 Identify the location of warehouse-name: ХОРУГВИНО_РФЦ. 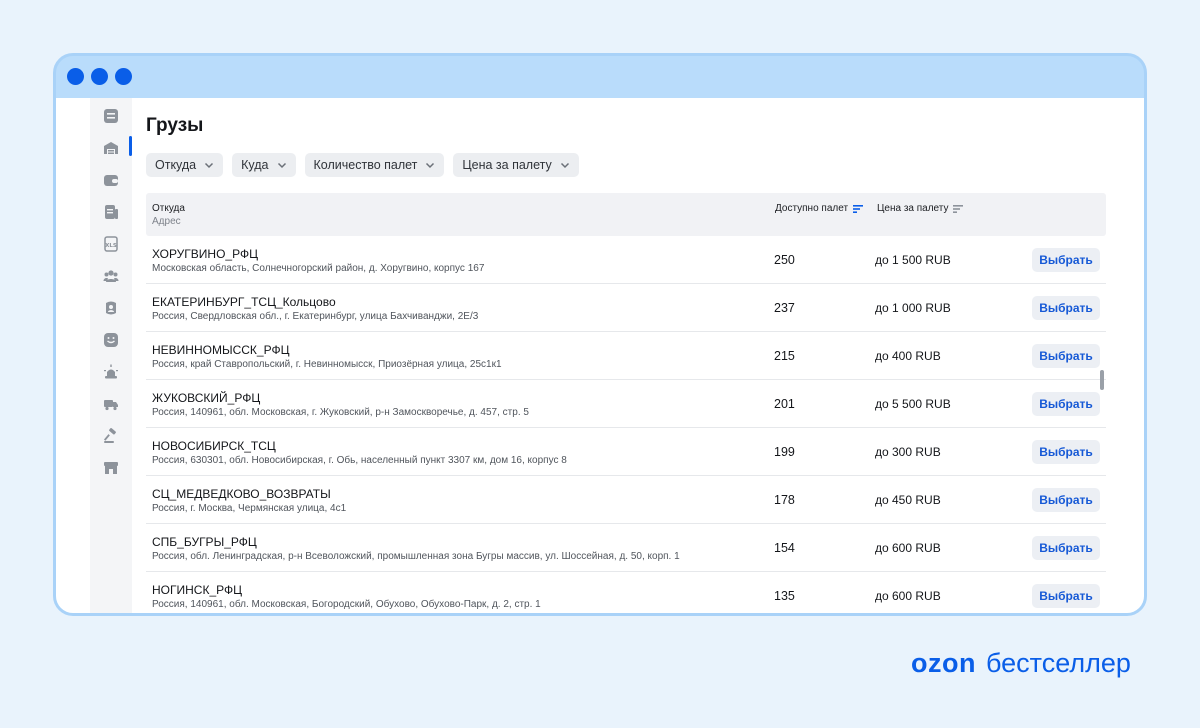
(205, 254).